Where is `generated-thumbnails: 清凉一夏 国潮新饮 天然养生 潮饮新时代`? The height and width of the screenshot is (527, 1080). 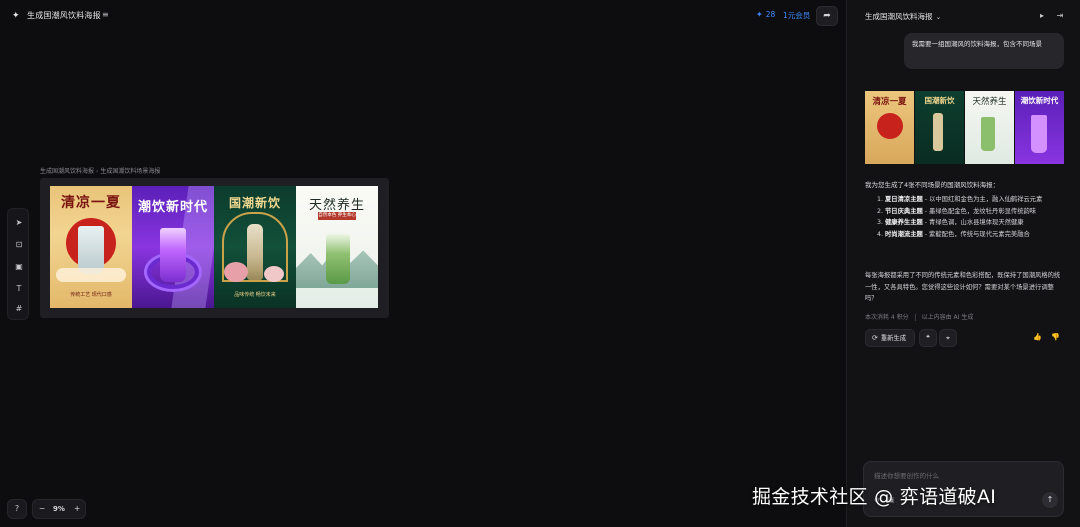
generated-thumbnails: 清凉一夏 国潮新饮 天然养生 潮饮新时代 is located at coordinates (964, 127).